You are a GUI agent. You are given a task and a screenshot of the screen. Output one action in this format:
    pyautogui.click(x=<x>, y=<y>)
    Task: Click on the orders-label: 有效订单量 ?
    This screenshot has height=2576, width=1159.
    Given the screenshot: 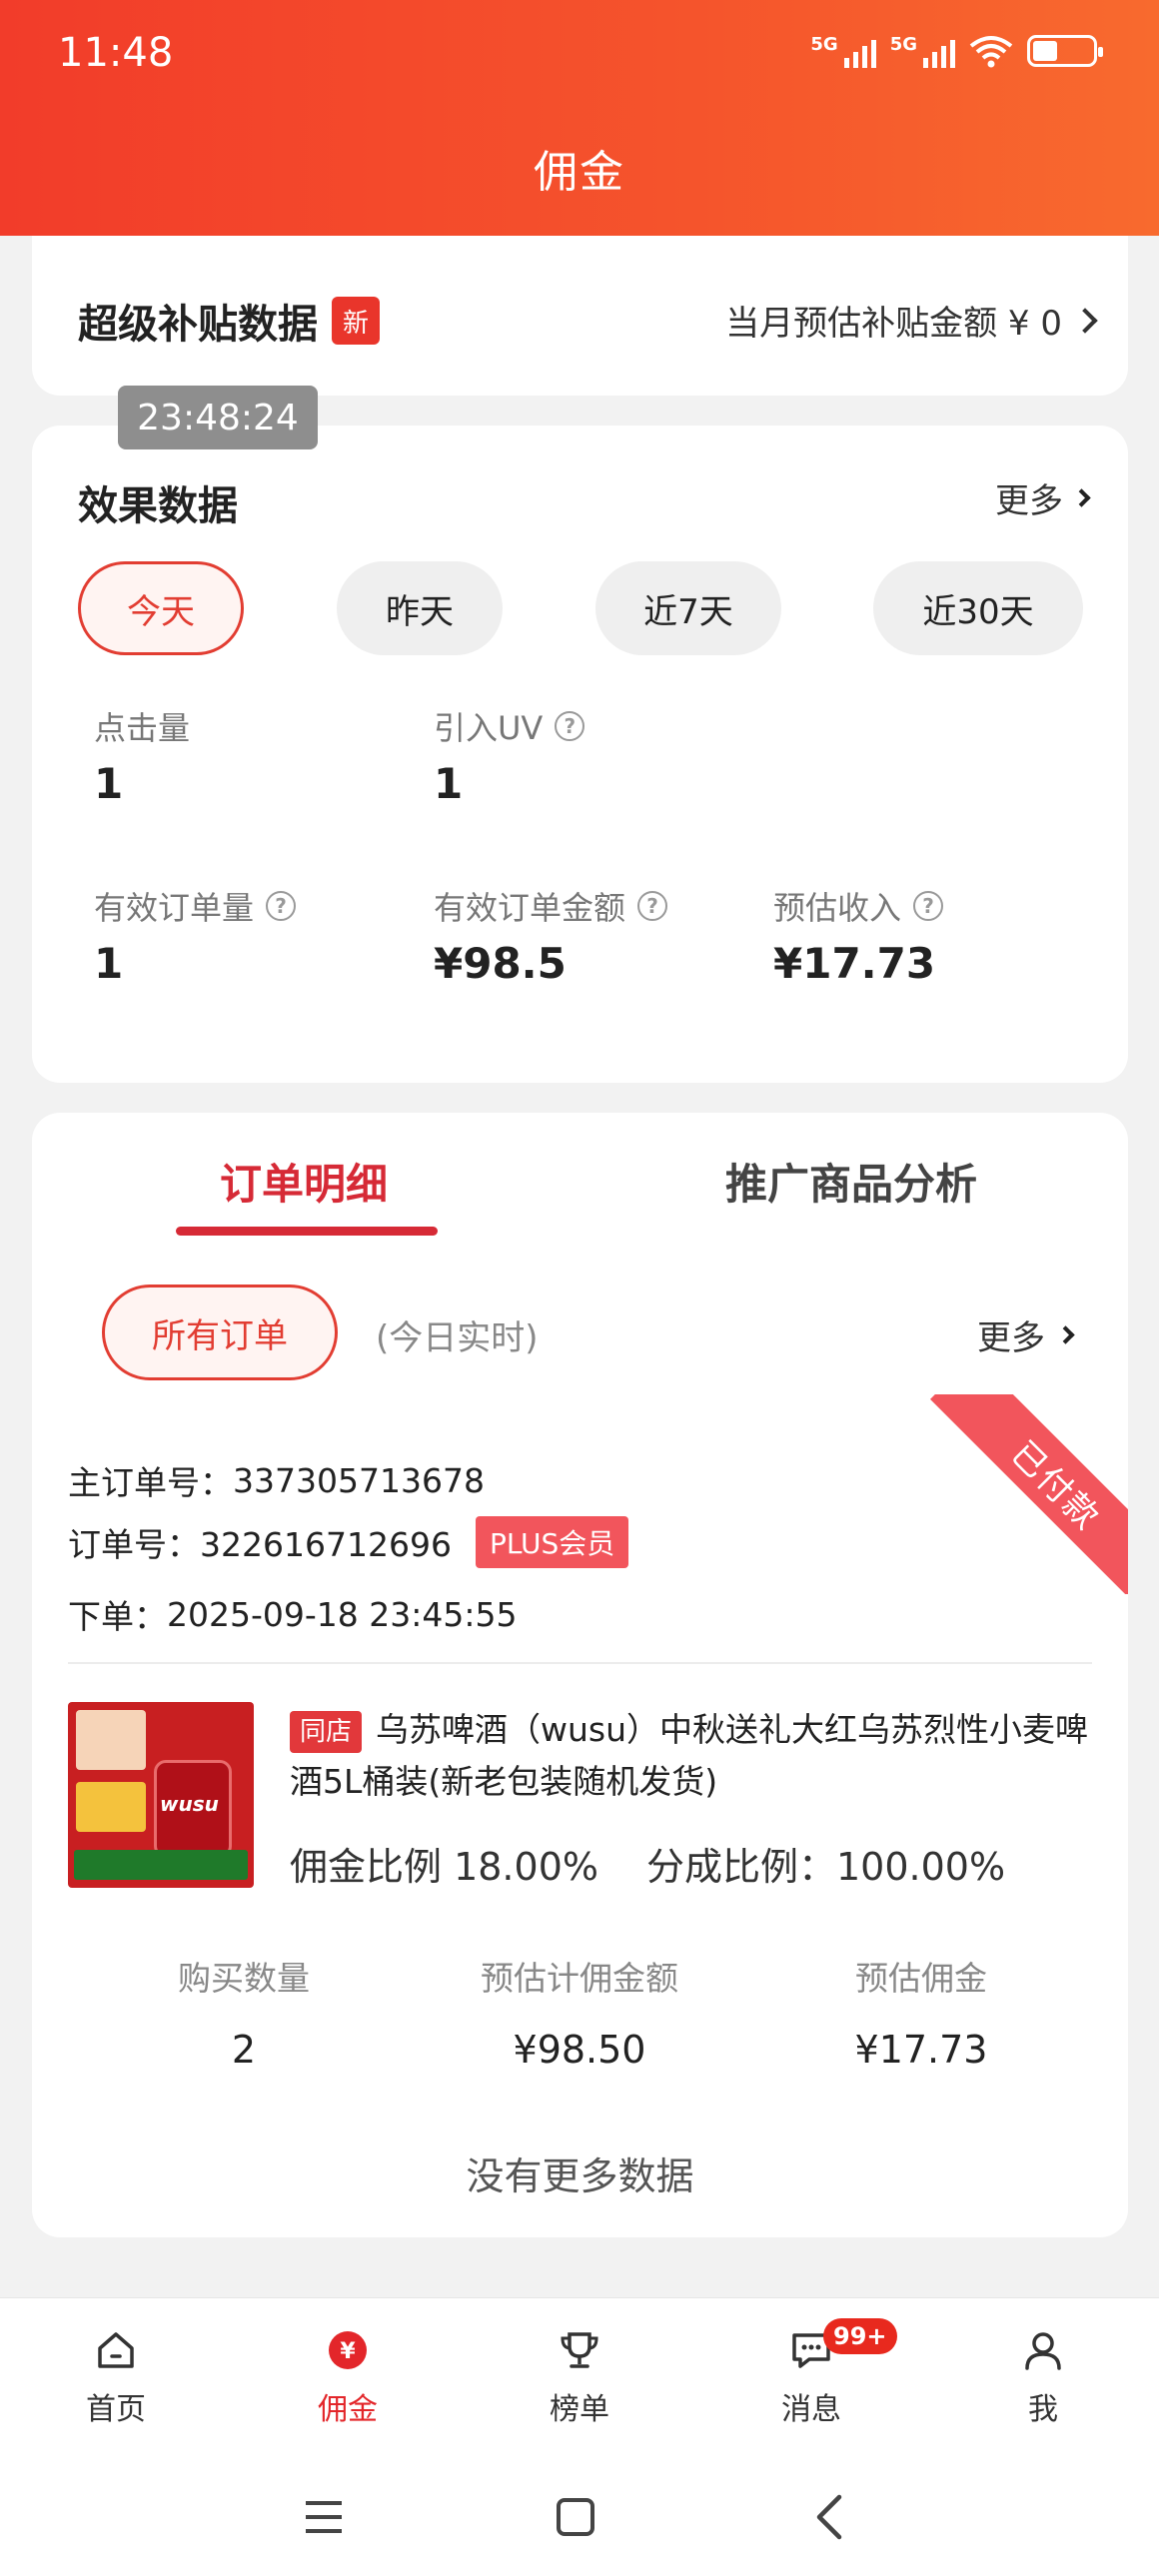 What is the action you would take?
    pyautogui.click(x=196, y=906)
    